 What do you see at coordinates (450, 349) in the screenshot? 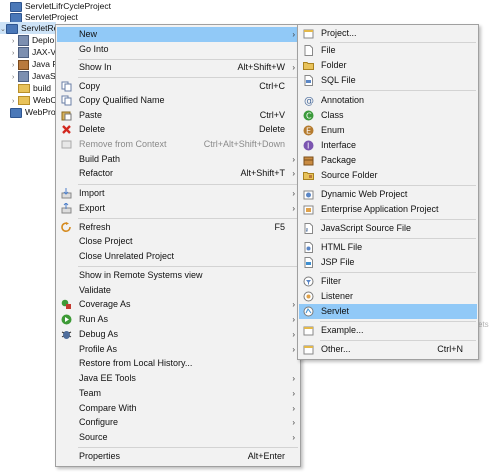
I see `submenu-item-shortcut: Ctrl+N` at bounding box center [450, 349].